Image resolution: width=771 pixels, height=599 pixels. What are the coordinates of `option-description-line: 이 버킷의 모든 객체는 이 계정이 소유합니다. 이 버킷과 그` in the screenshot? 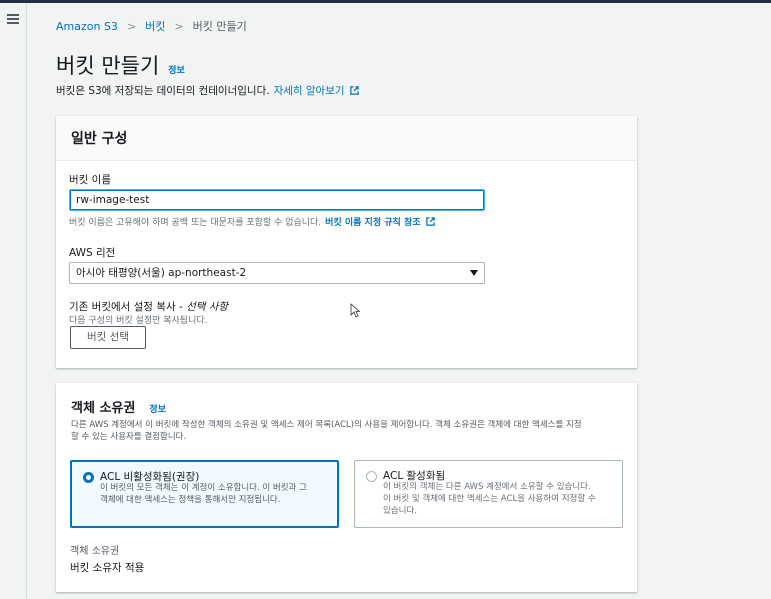 It's located at (203, 488).